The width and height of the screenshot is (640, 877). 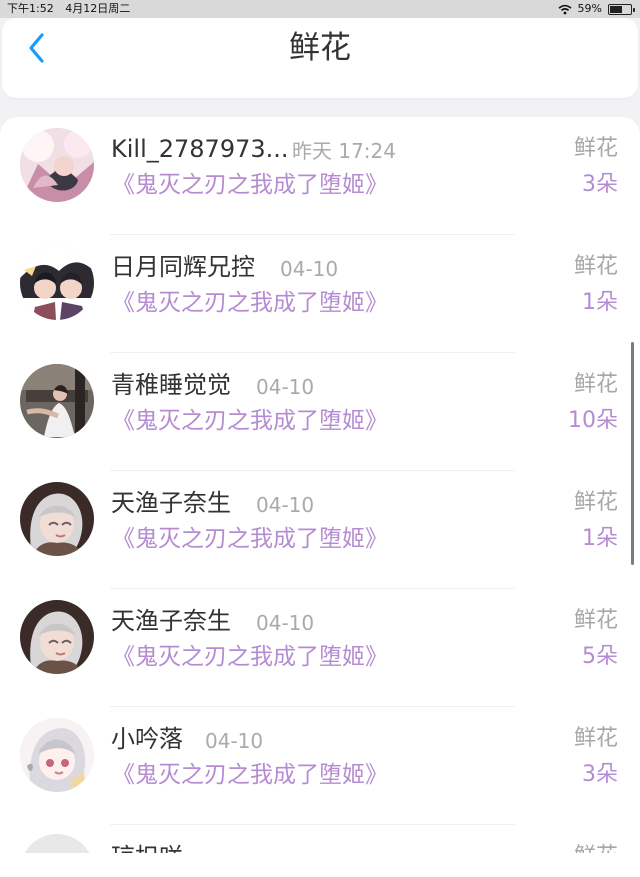 I want to click on list-item: 日月同辉兄控 04-10 《鬼灭之刃之我成了堕姬》 鲜花 1朵, so click(x=320, y=294).